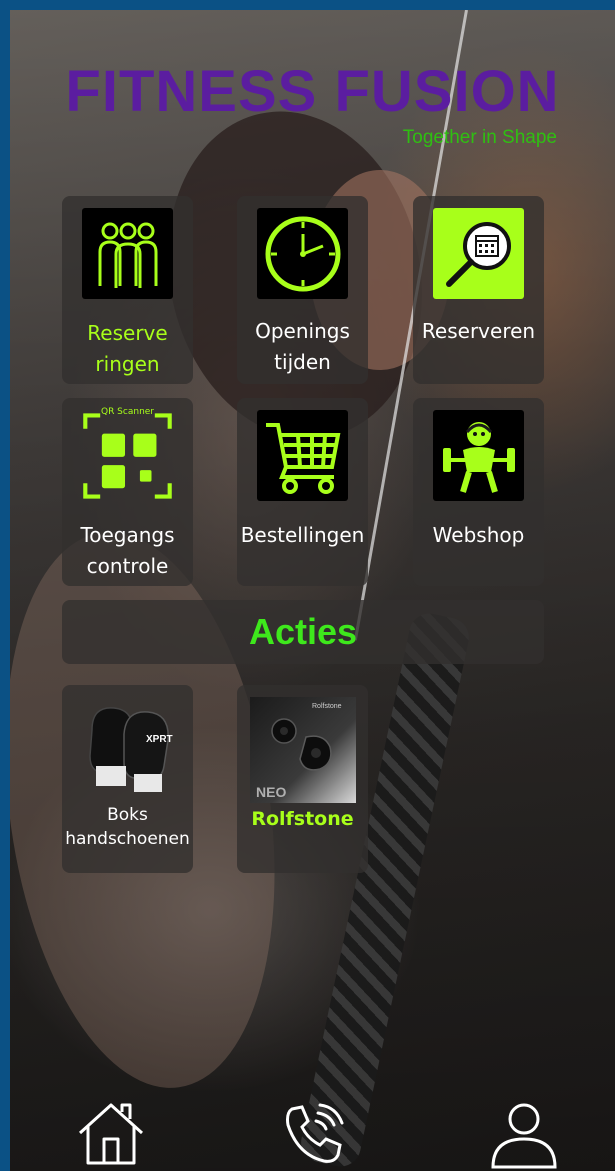 Image resolution: width=615 pixels, height=1171 pixels. I want to click on earbuds-brand-text: Rolfstone, so click(327, 706).